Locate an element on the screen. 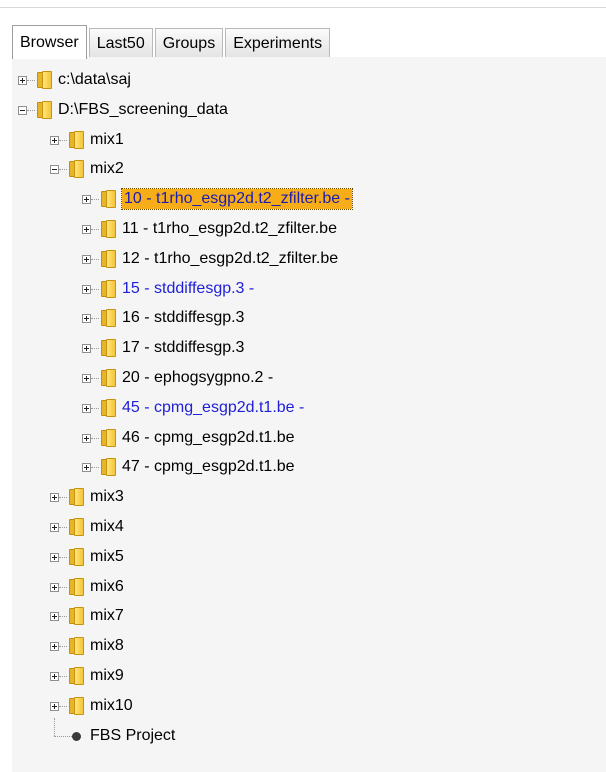  tree-row: 45 - cpmg_esgp2d.t1.be - is located at coordinates (309, 409).